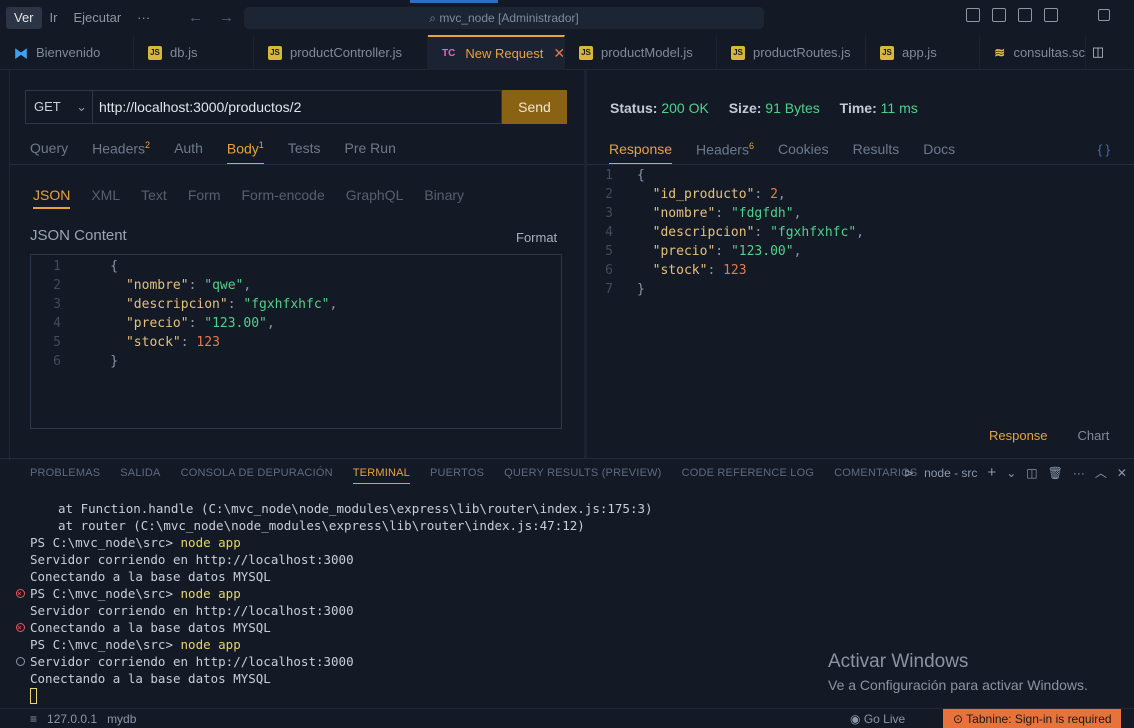  I want to click on tab-terminal: TERMINAL, so click(381, 475).